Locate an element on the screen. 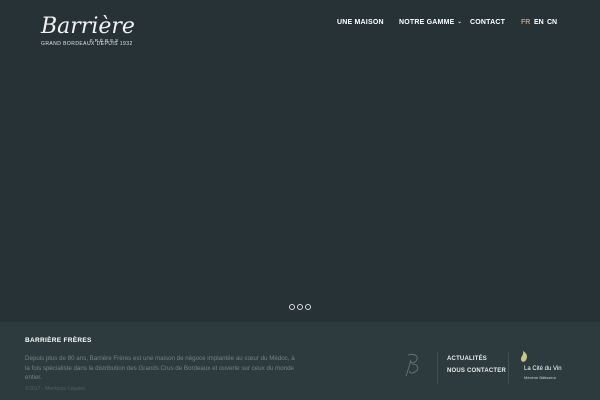  nav-item-notre-gamme: NOTRE GAMME ⌄ is located at coordinates (430, 22).